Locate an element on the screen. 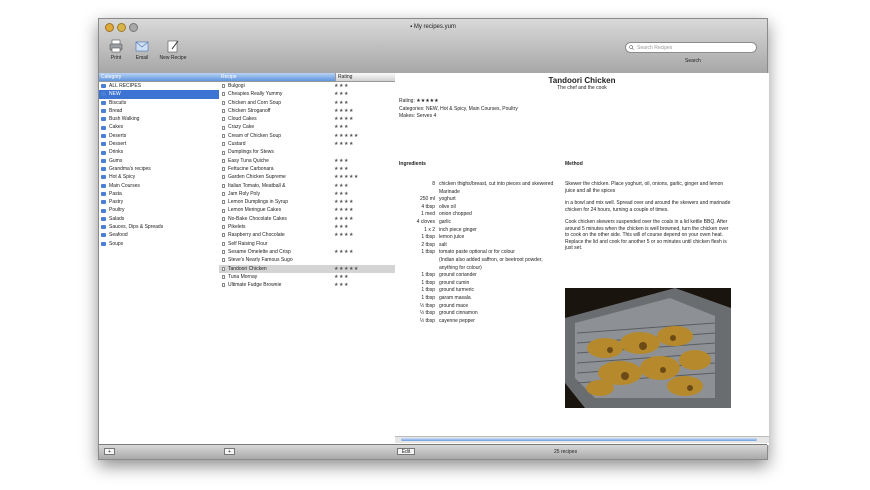  new-recipe-icon is located at coordinates (173, 46).